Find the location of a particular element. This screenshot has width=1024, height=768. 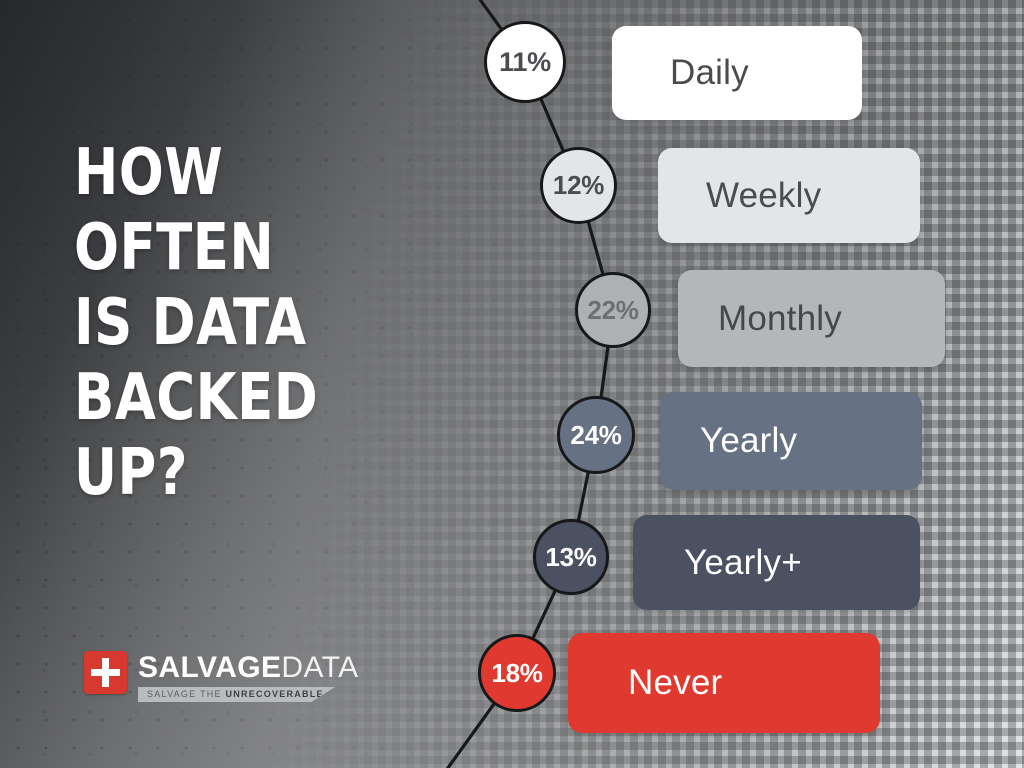

bar-yearly: Yearly is located at coordinates (791, 441).